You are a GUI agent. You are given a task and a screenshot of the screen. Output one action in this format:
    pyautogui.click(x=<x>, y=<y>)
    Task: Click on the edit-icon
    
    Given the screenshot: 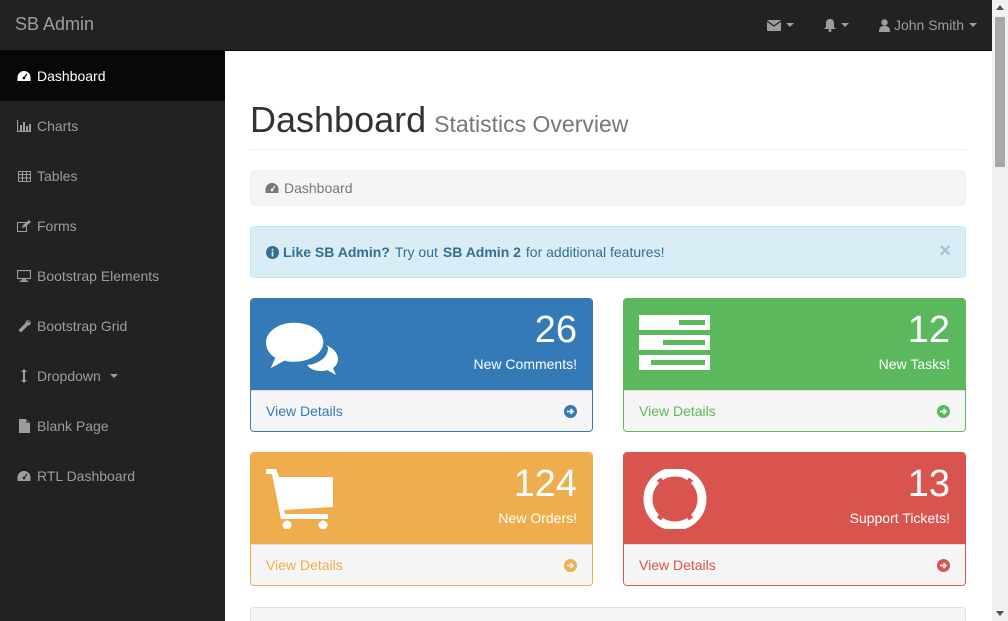 What is the action you would take?
    pyautogui.click(x=24, y=226)
    